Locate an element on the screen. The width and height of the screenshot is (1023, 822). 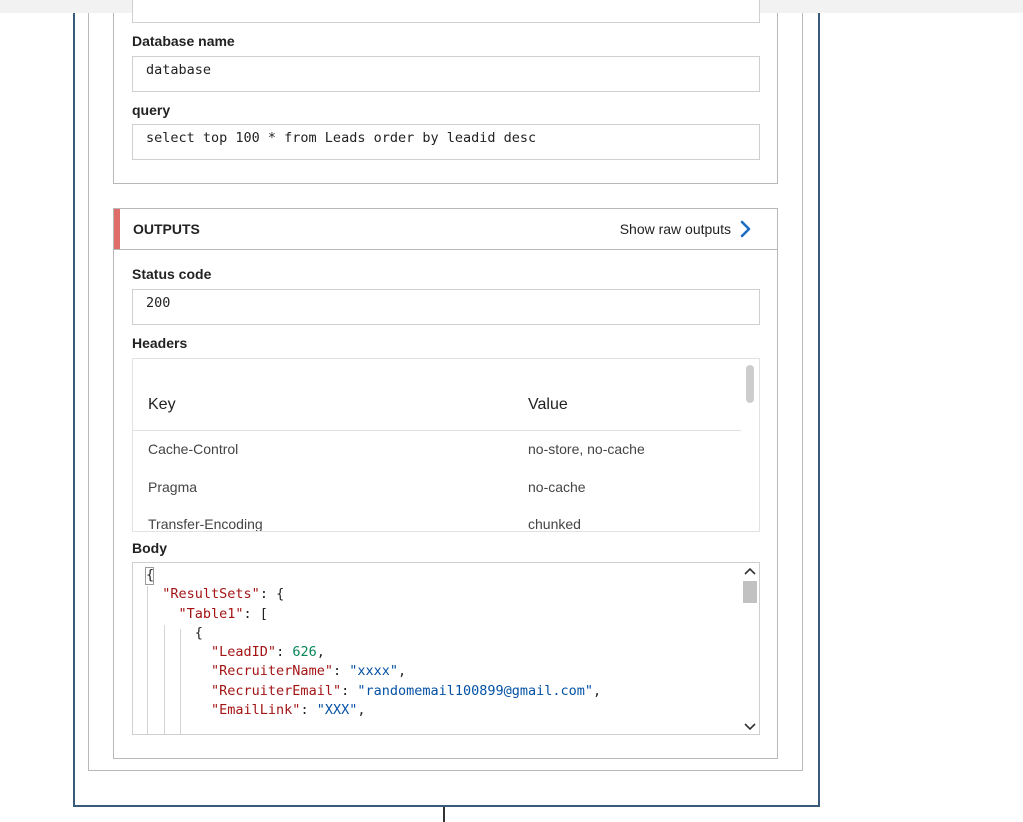
headers-label: Headers is located at coordinates (160, 343).